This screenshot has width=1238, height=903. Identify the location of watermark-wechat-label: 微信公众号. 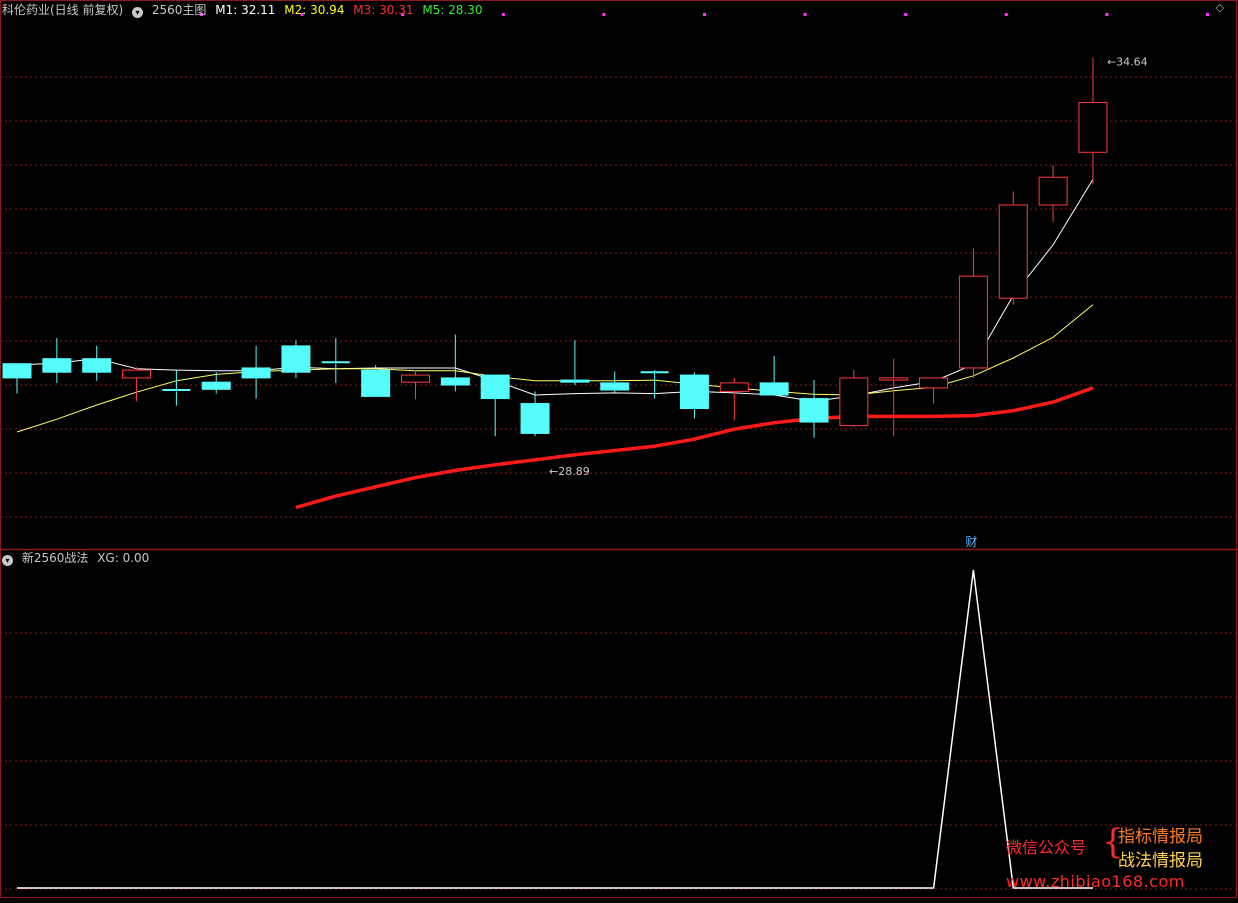
(1046, 847).